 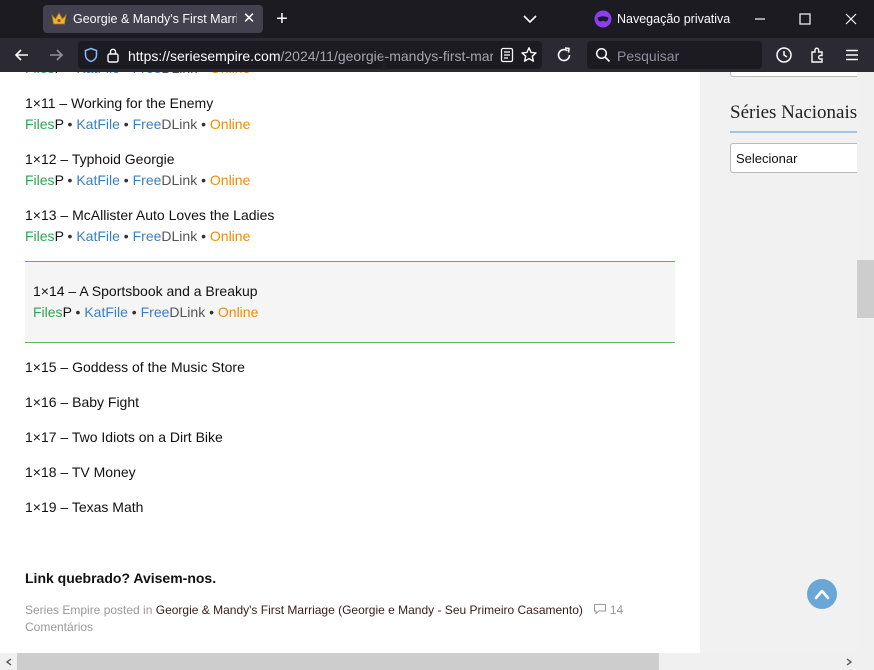 I want to click on window-close-button, so click(x=851, y=19).